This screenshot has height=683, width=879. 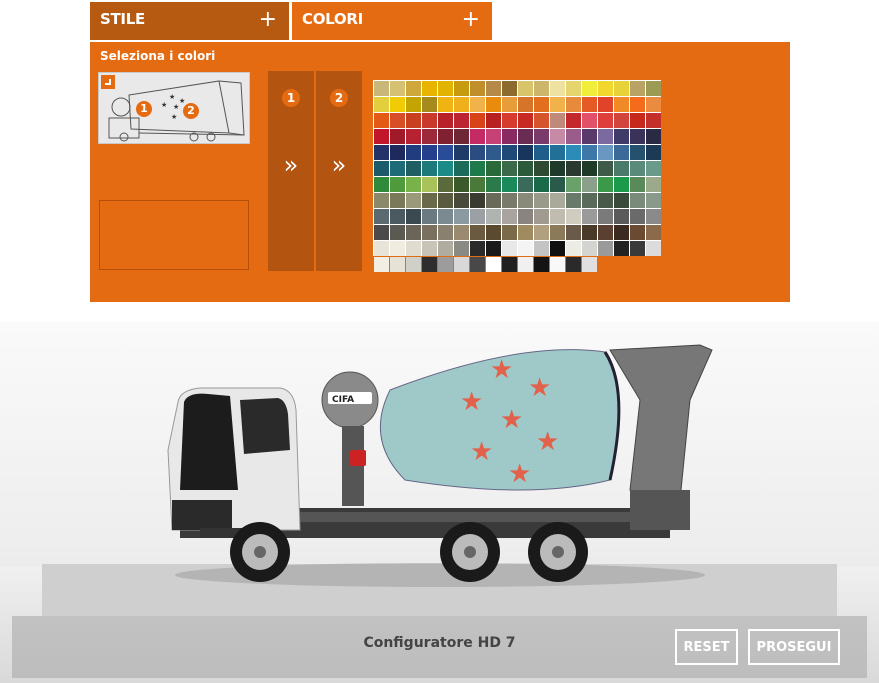 What do you see at coordinates (291, 171) in the screenshot?
I see `color-slot-1: 1 »` at bounding box center [291, 171].